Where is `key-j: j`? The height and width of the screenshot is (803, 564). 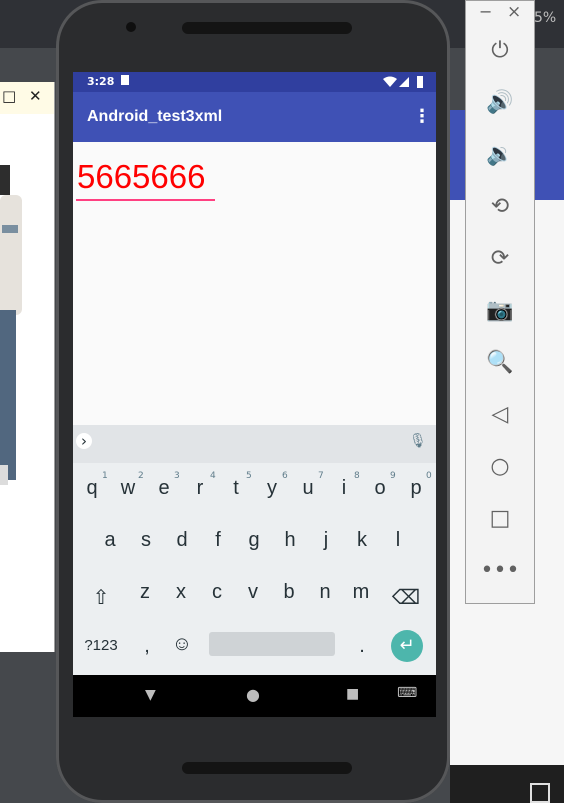 key-j: j is located at coordinates (326, 540).